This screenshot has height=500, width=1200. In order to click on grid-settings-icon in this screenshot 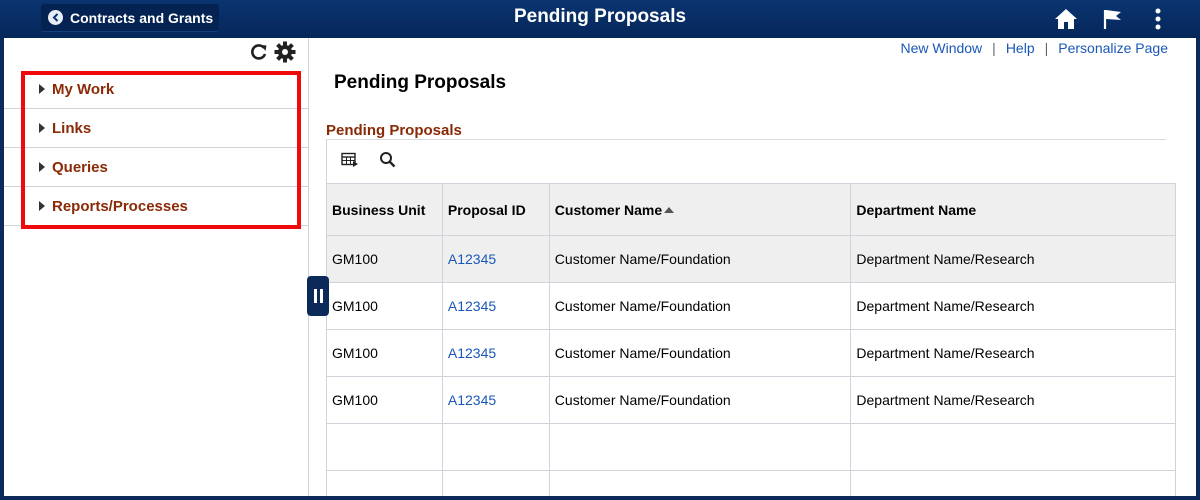, I will do `click(350, 162)`.